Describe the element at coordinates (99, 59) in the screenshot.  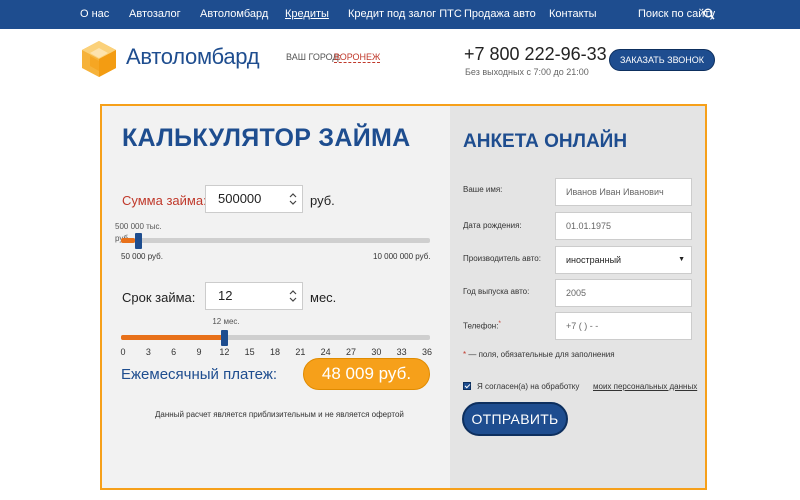
I see `logo-cube-icon` at that location.